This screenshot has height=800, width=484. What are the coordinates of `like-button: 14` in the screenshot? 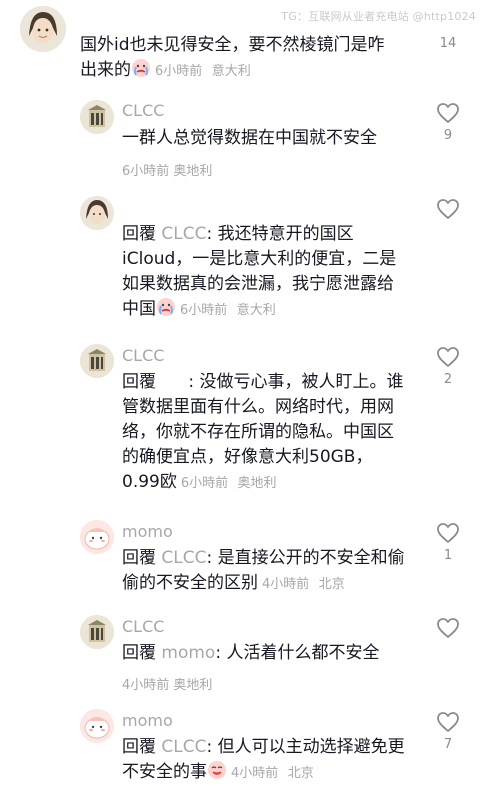 It's located at (448, 29).